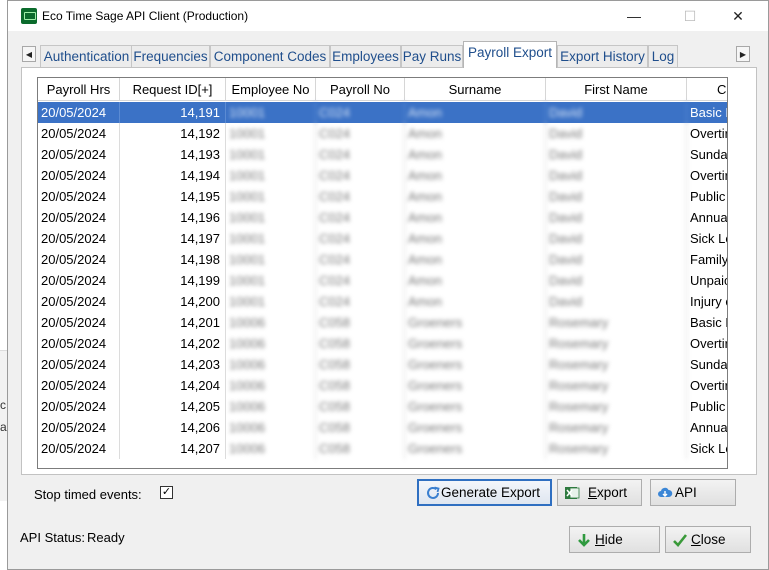  What do you see at coordinates (173, 343) in the screenshot?
I see `cell-request-id: 14,202` at bounding box center [173, 343].